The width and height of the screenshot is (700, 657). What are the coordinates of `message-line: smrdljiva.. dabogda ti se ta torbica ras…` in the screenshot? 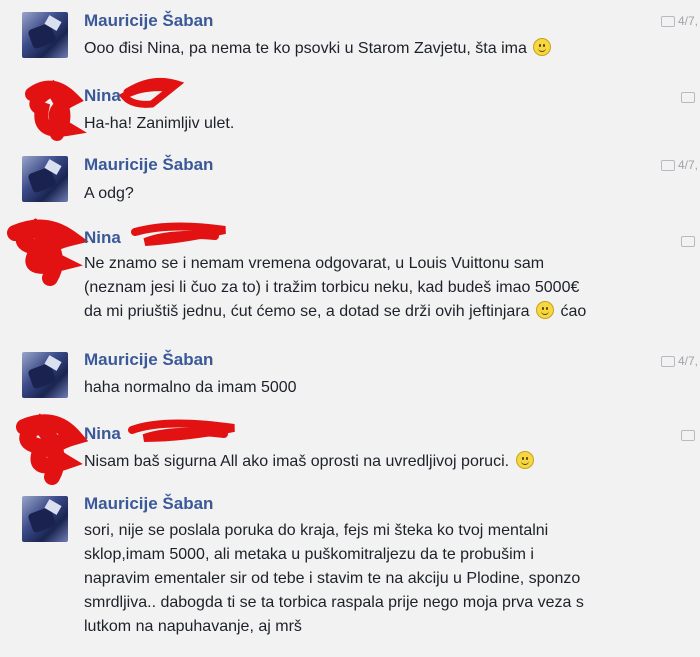 It's located at (334, 602).